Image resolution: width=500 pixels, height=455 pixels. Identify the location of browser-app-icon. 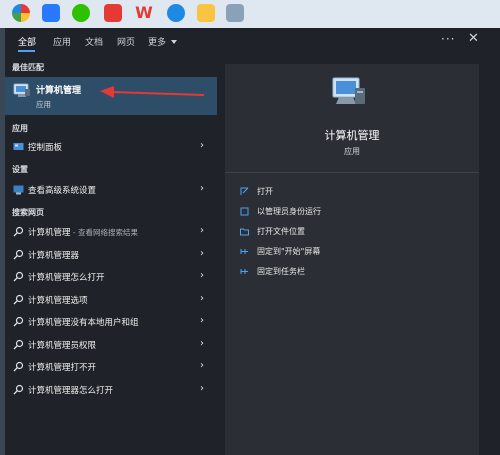
(21, 13).